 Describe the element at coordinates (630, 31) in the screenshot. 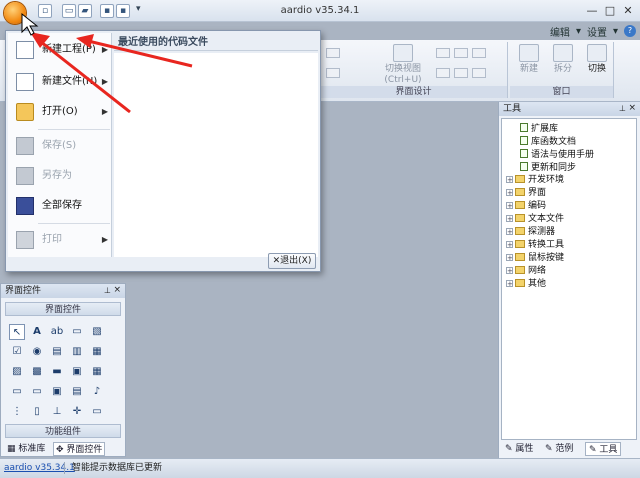

I see `help-icon: ?` at that location.